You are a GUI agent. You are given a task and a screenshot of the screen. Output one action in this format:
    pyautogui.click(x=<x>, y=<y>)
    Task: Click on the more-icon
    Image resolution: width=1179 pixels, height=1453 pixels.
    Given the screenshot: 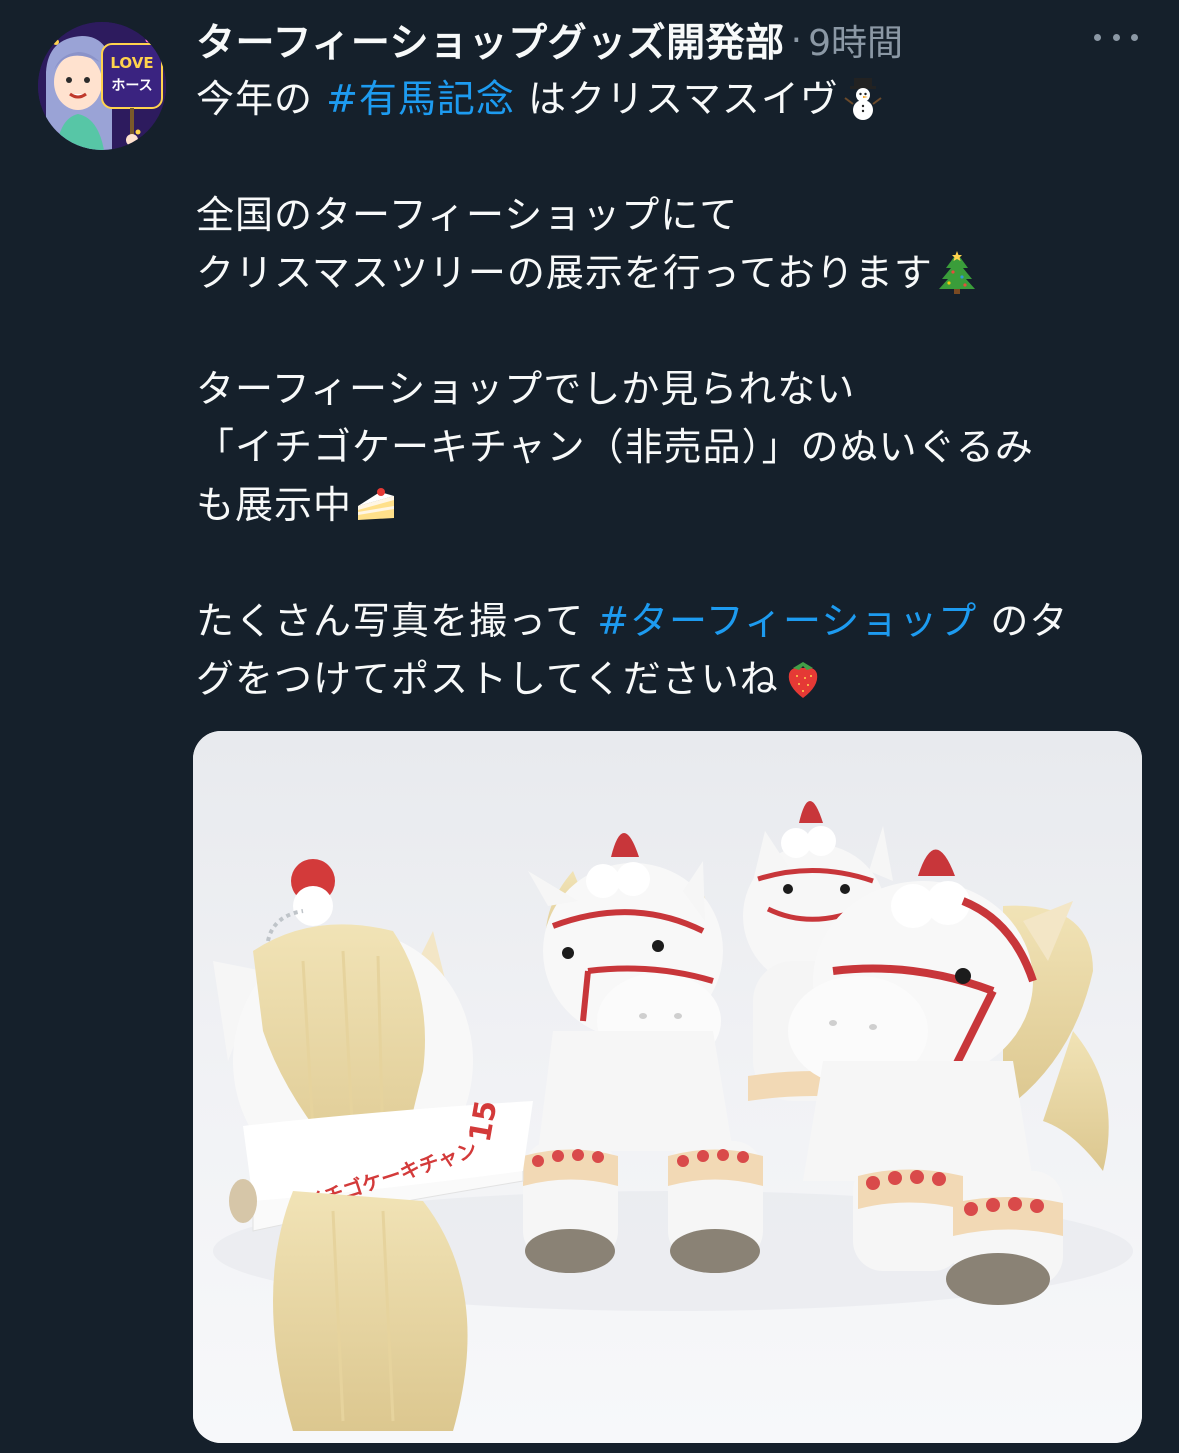 What is the action you would take?
    pyautogui.click(x=1116, y=37)
    